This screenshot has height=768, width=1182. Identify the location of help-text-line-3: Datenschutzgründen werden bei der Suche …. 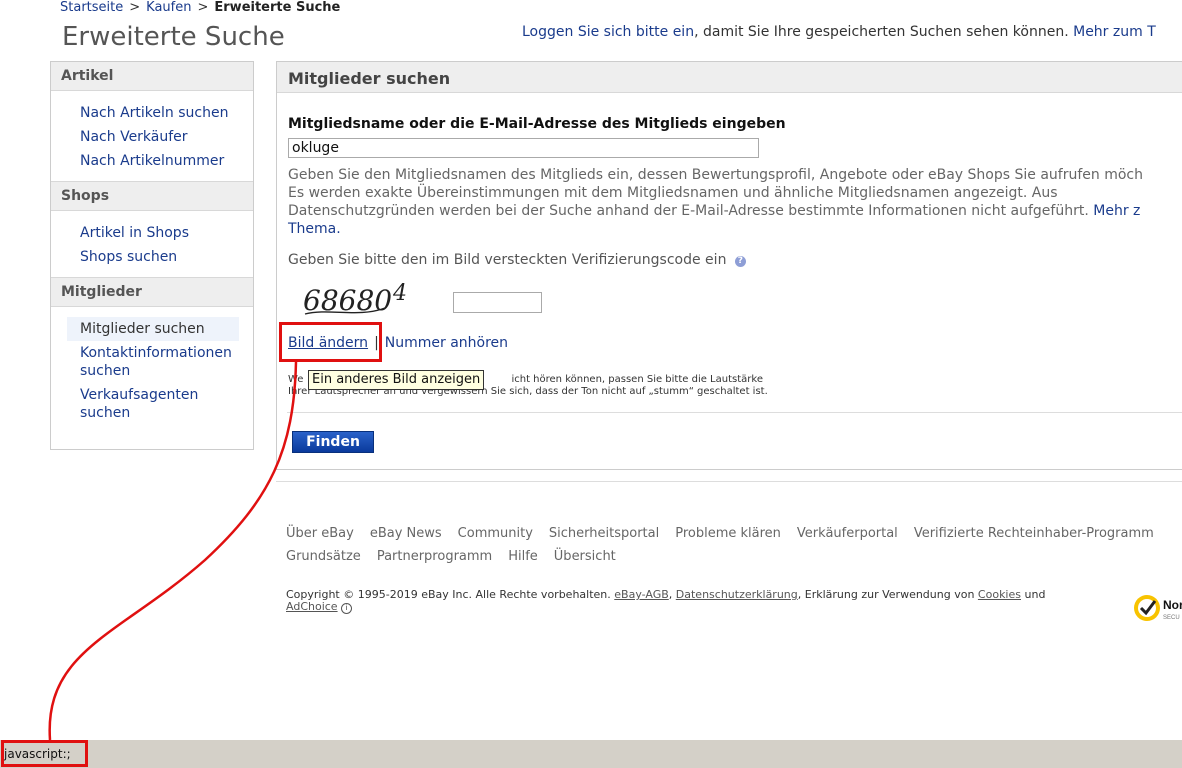
(688, 211).